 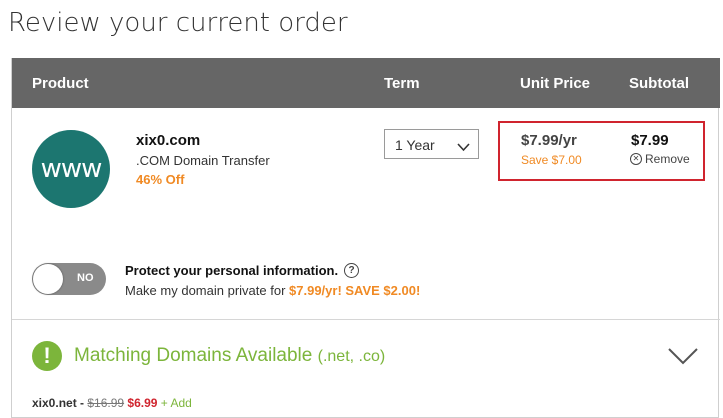 I want to click on header-unit-price: Unit Price, so click(x=555, y=83).